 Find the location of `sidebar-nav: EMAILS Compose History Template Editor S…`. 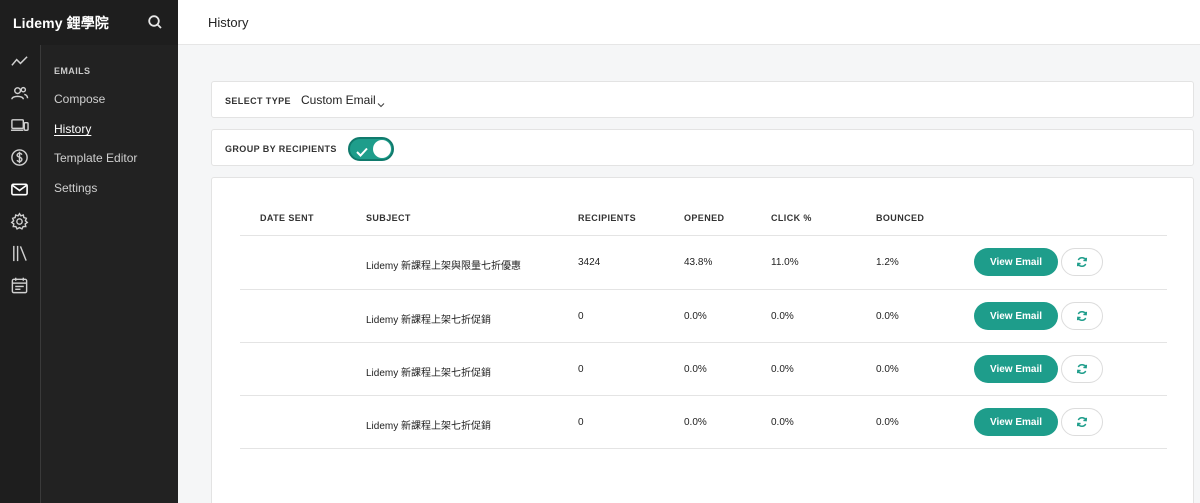

sidebar-nav: EMAILS Compose History Template Editor S… is located at coordinates (109, 274).